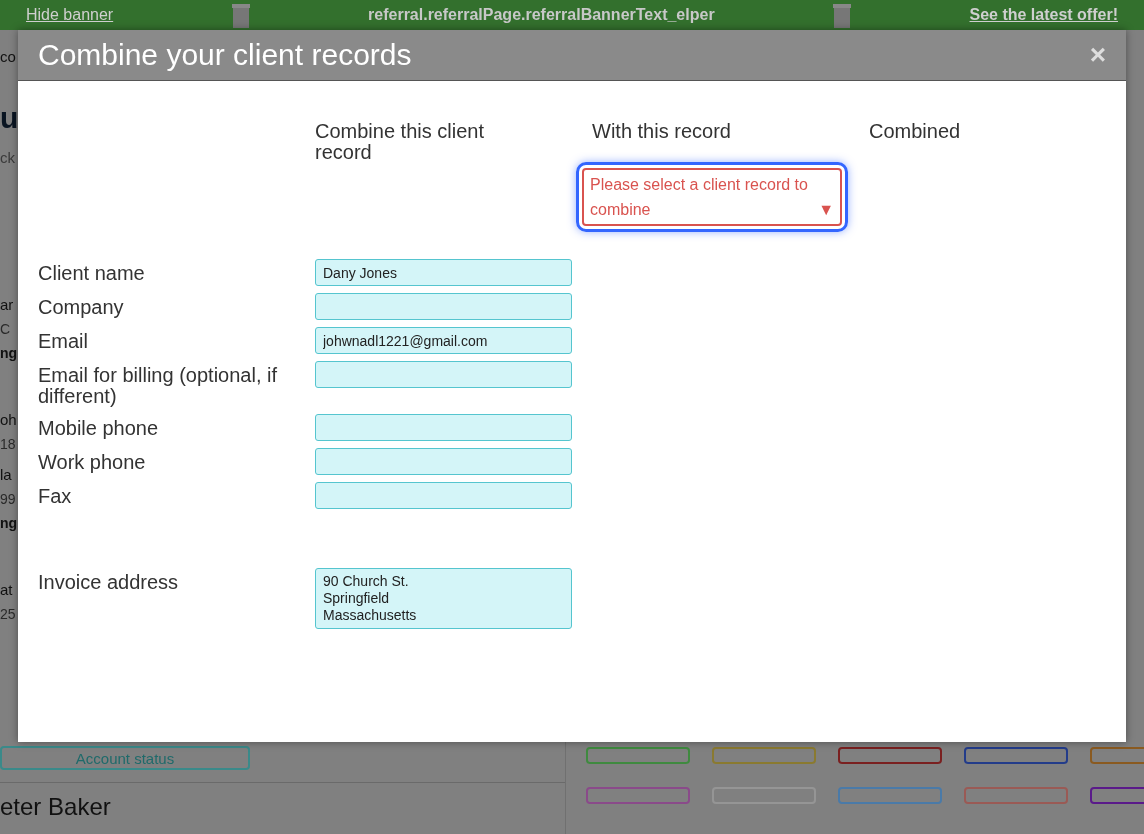  Describe the element at coordinates (8, 419) in the screenshot. I see `cut-off-text: oh` at that location.